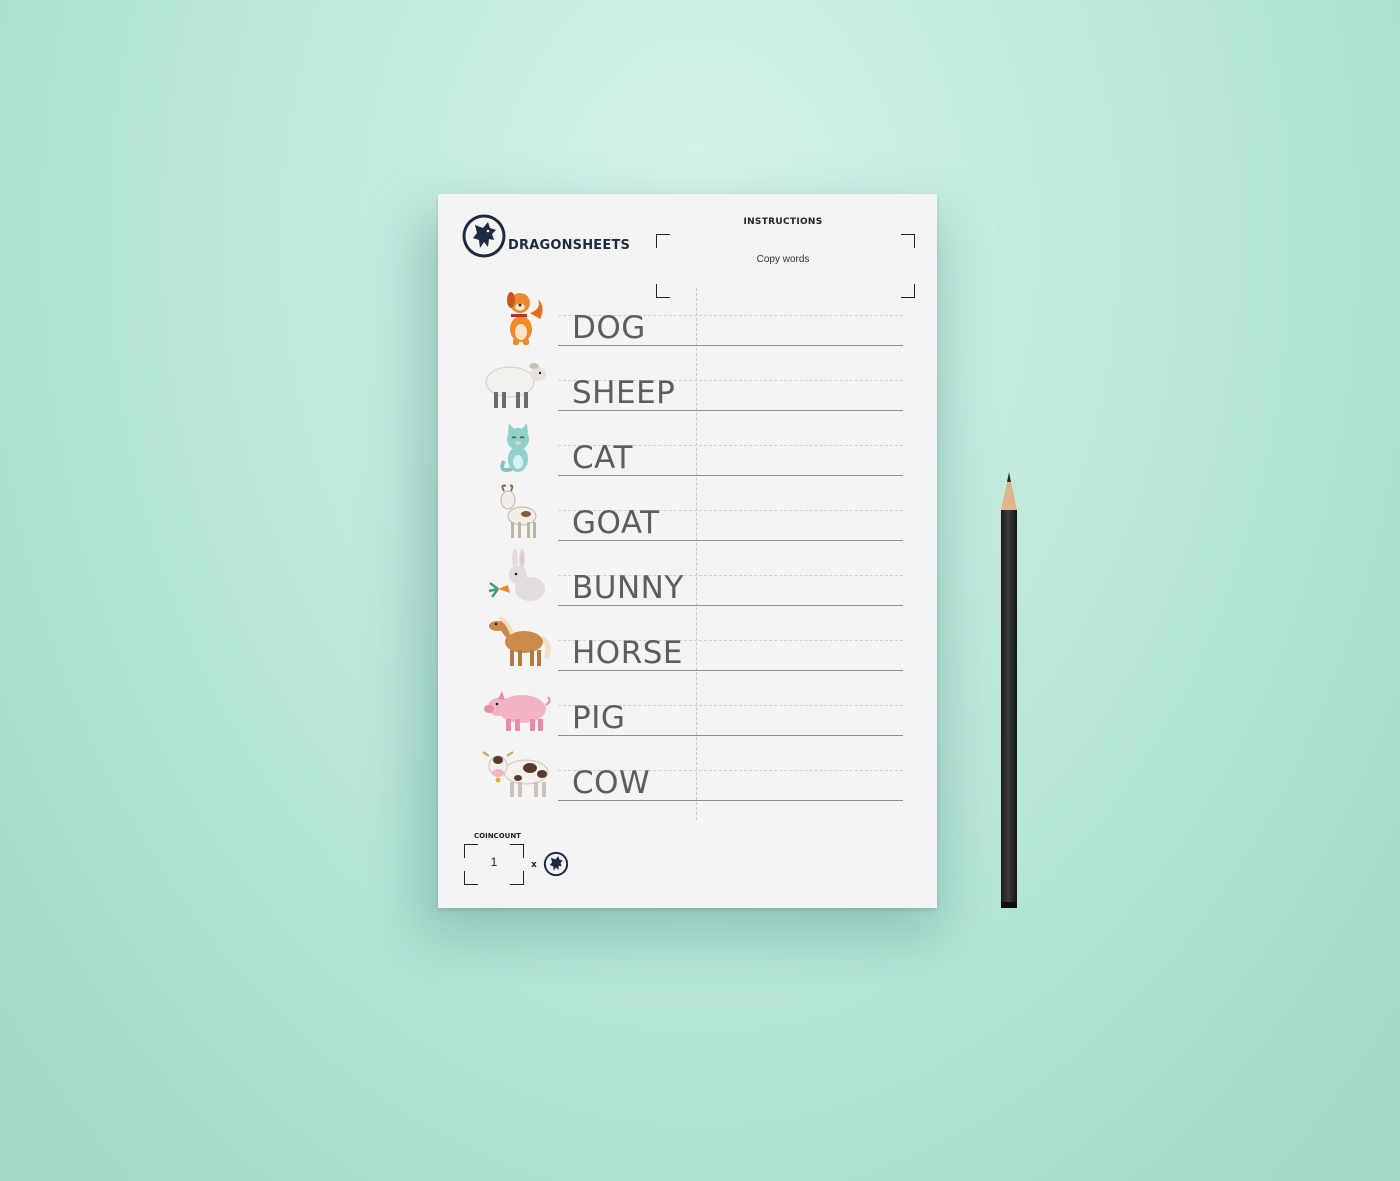 Image resolution: width=1400 pixels, height=1181 pixels. Describe the element at coordinates (471, 878) in the screenshot. I see `coincount-corner-bl` at that location.